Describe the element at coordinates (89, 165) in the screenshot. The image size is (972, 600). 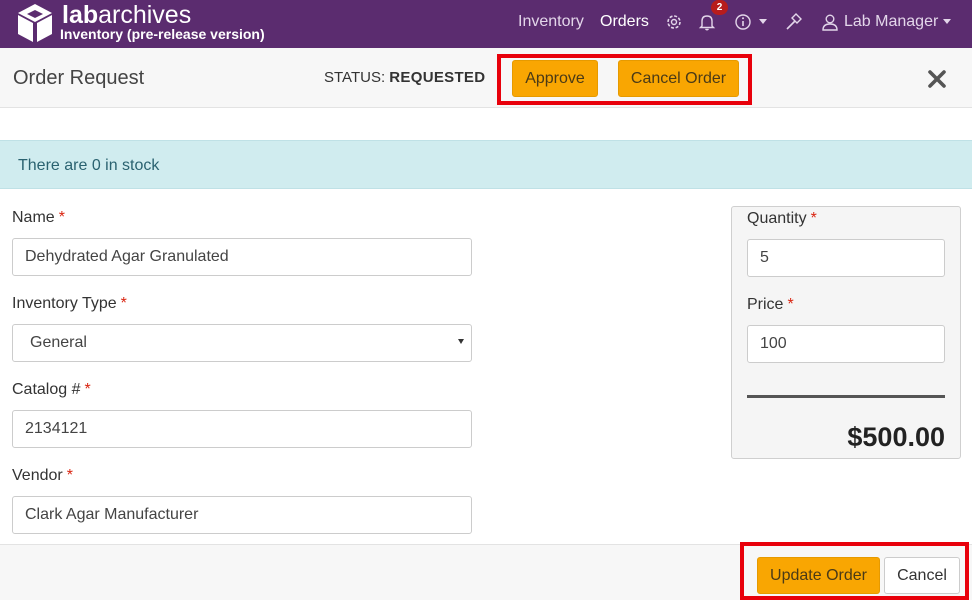
I see `alert-text: There are 0 in stock` at that location.